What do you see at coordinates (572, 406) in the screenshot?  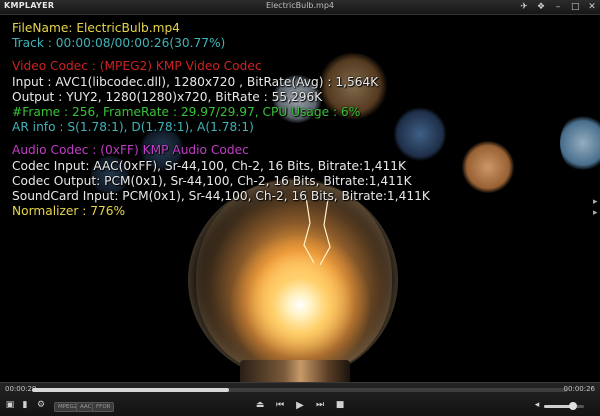 I see `volume-knob` at bounding box center [572, 406].